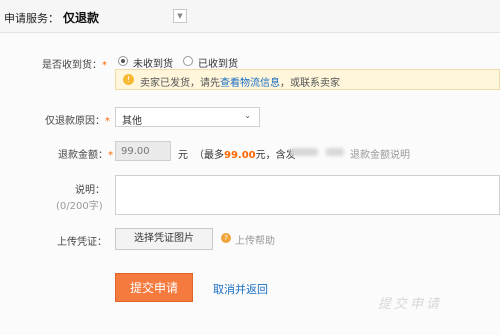  I want to click on amount-unit: 元, so click(183, 155).